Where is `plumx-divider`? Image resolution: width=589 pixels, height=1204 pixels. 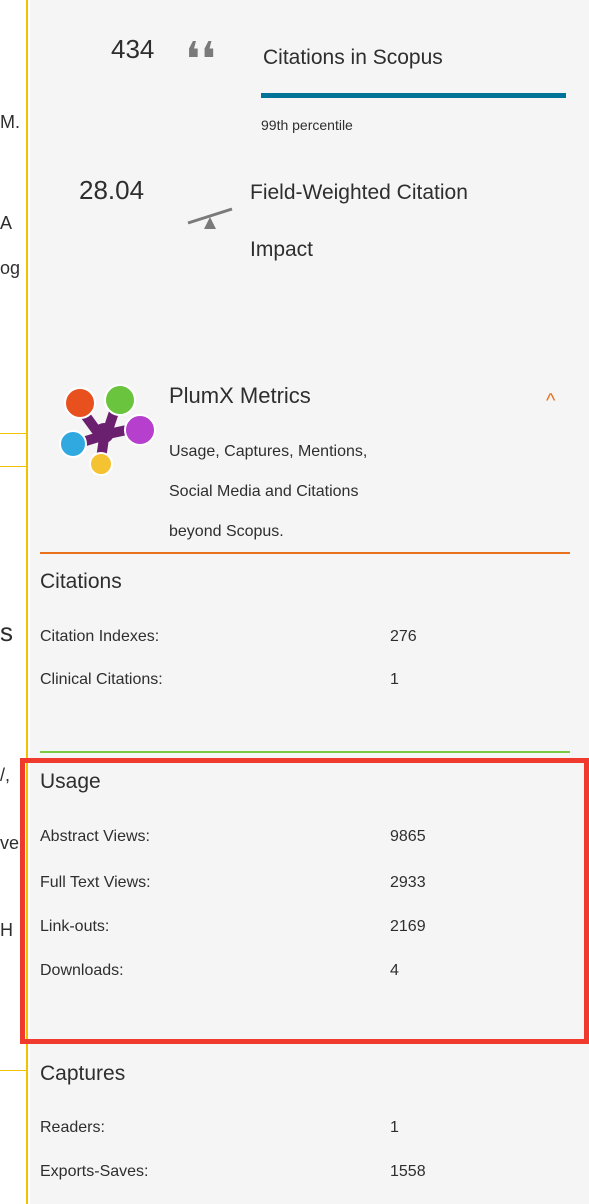 plumx-divider is located at coordinates (305, 553).